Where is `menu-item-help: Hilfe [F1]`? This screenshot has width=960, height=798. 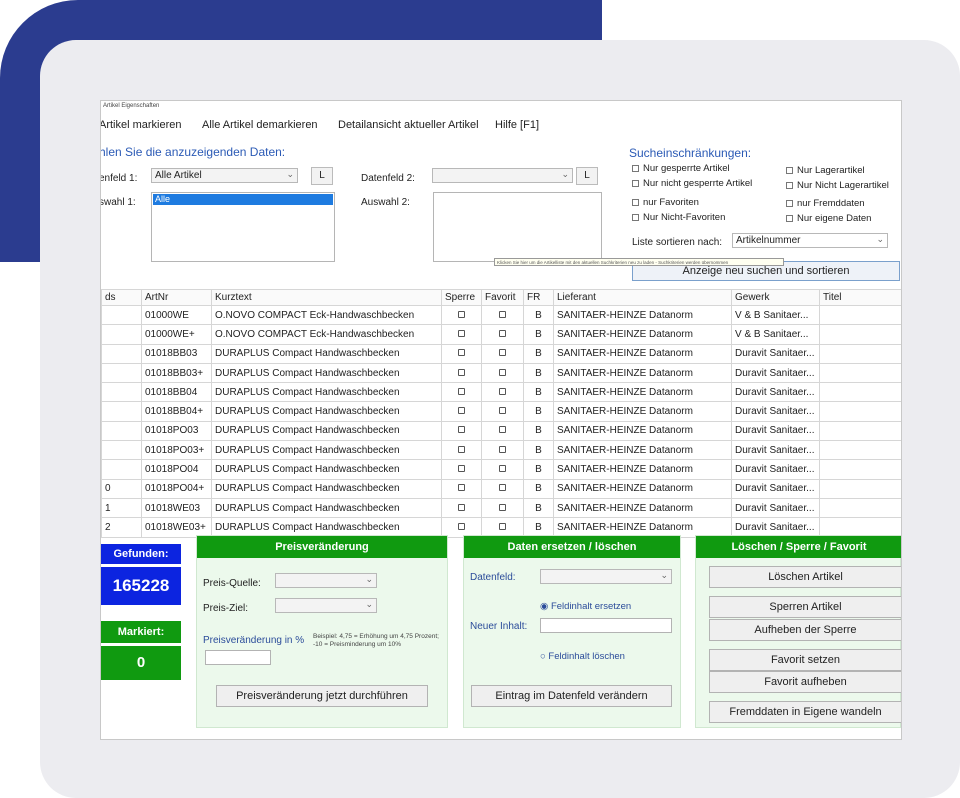
menu-item-help: Hilfe [F1] is located at coordinates (517, 125).